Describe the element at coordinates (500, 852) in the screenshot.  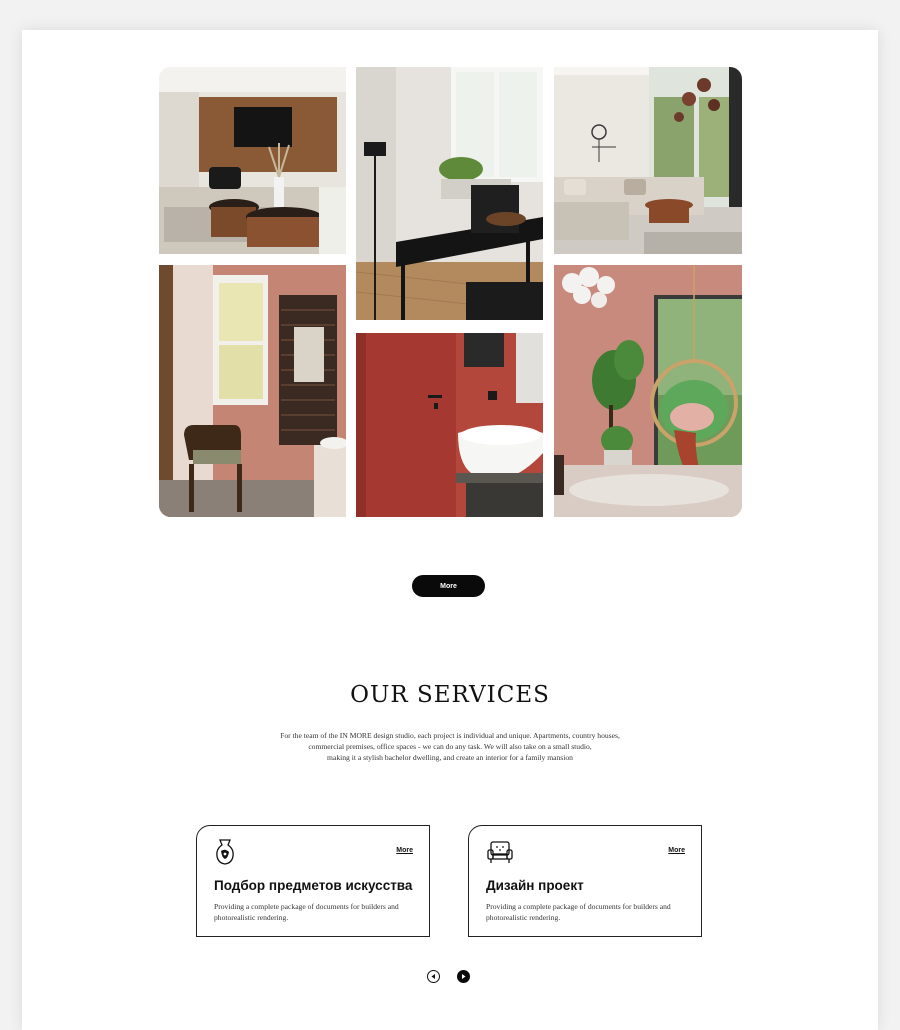
I see `armchair-icon` at that location.